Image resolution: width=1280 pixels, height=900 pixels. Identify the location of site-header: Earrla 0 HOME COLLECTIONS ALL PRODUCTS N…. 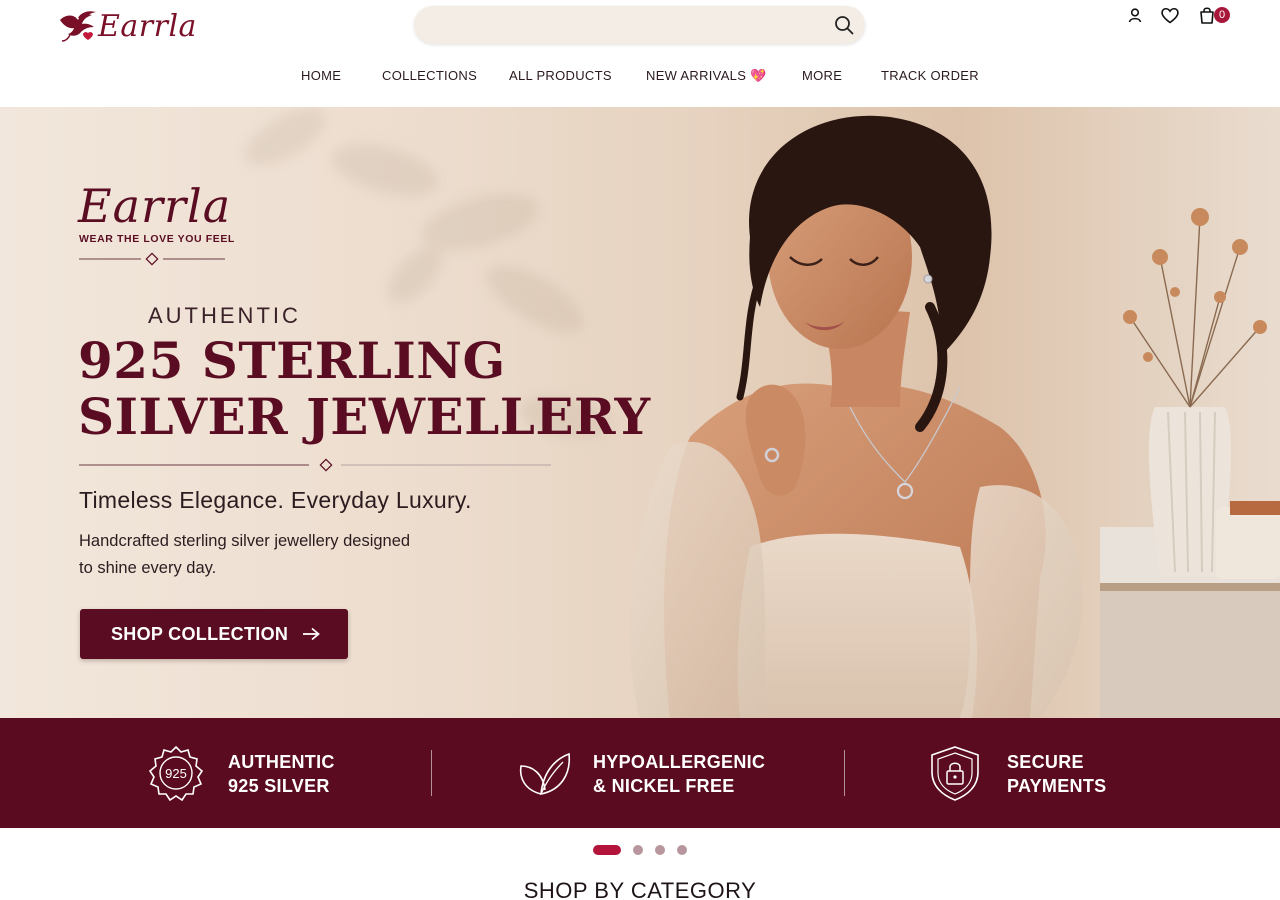
(640, 53).